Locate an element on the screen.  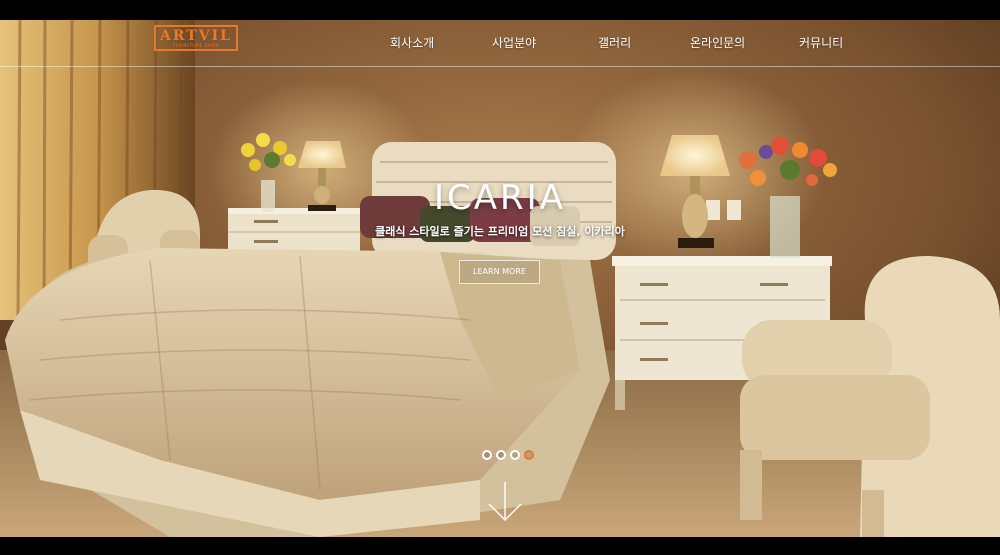
hero-title: ICARIA is located at coordinates (500, 198).